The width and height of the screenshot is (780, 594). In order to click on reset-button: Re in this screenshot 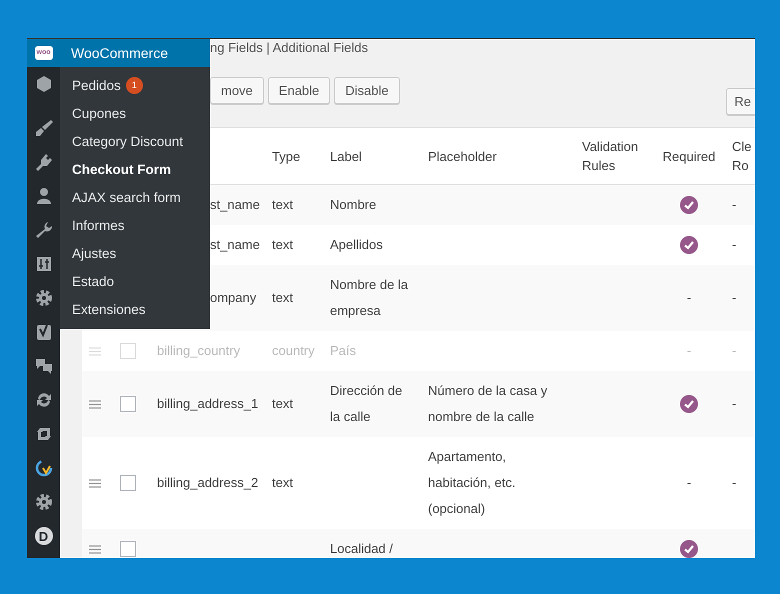, I will do `click(740, 101)`.